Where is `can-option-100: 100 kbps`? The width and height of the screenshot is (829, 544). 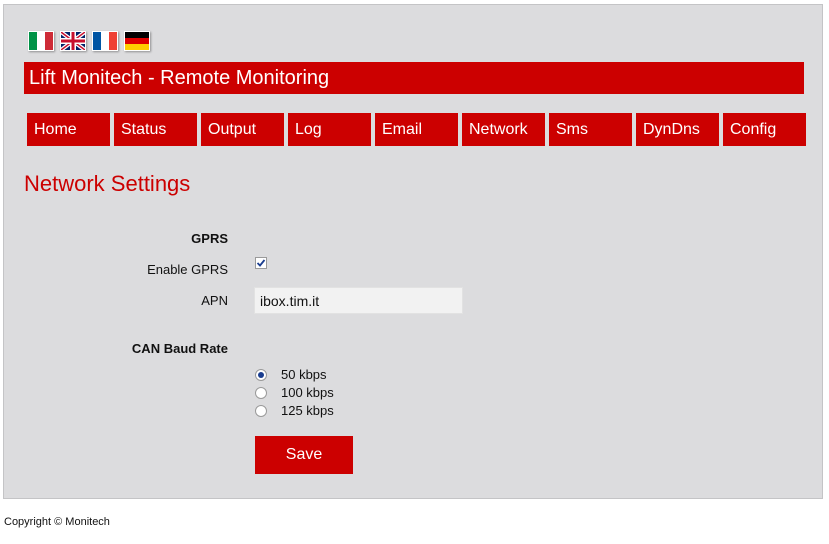 can-option-100: 100 kbps is located at coordinates (294, 392).